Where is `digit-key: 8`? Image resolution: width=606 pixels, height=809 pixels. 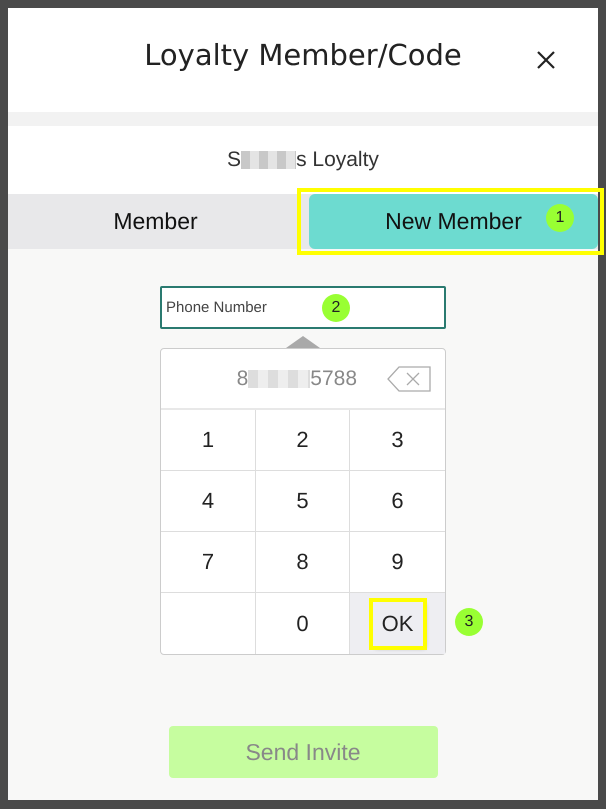
digit-key: 8 is located at coordinates (302, 562).